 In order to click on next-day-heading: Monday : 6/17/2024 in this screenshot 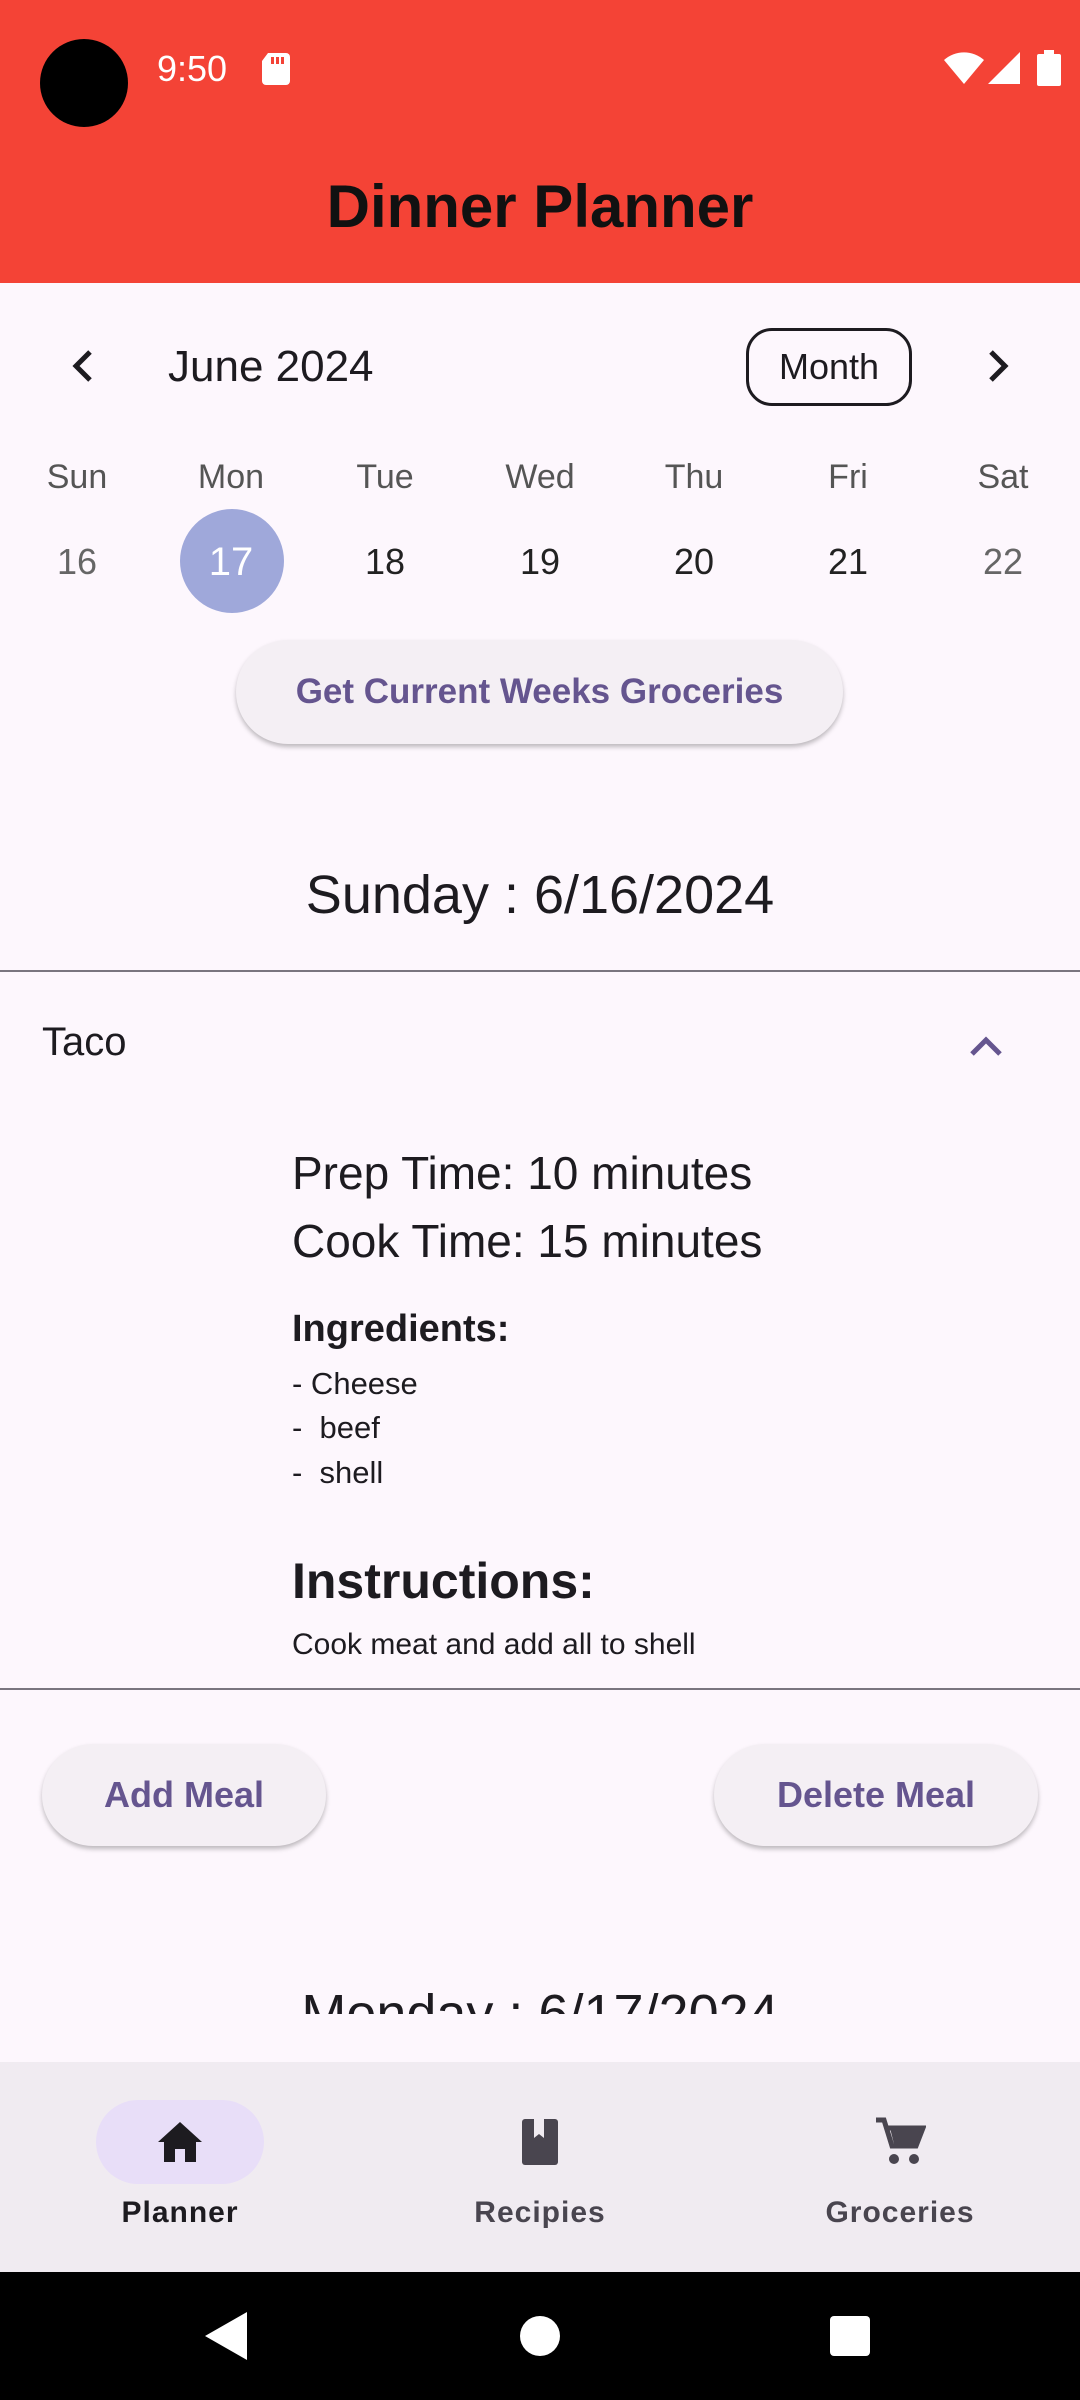, I will do `click(540, 1999)`.